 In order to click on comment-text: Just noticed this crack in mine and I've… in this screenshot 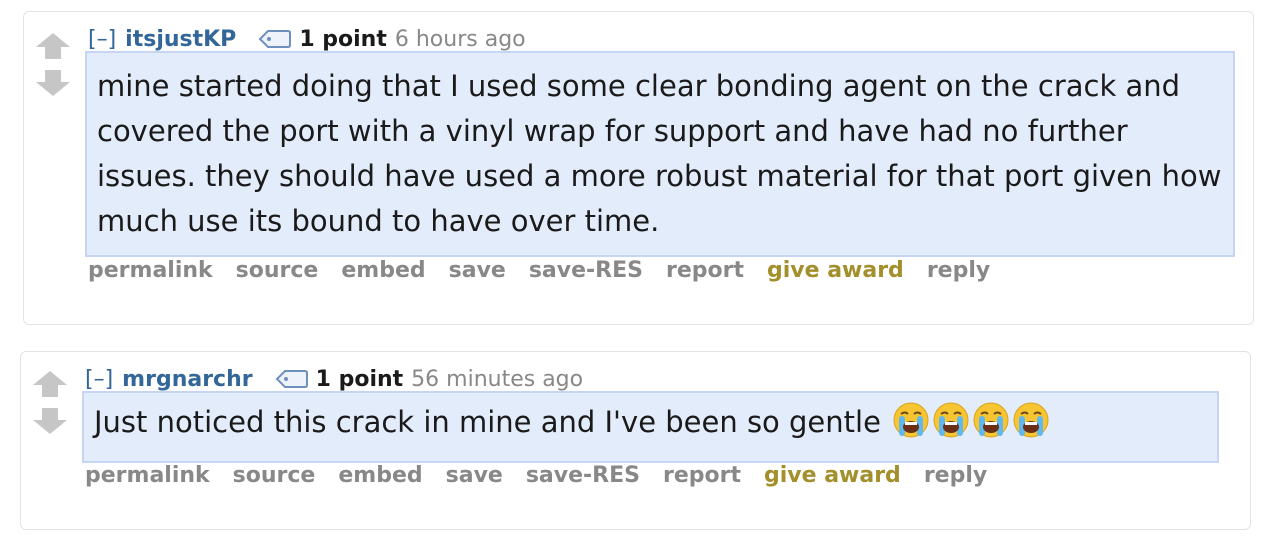, I will do `click(487, 422)`.